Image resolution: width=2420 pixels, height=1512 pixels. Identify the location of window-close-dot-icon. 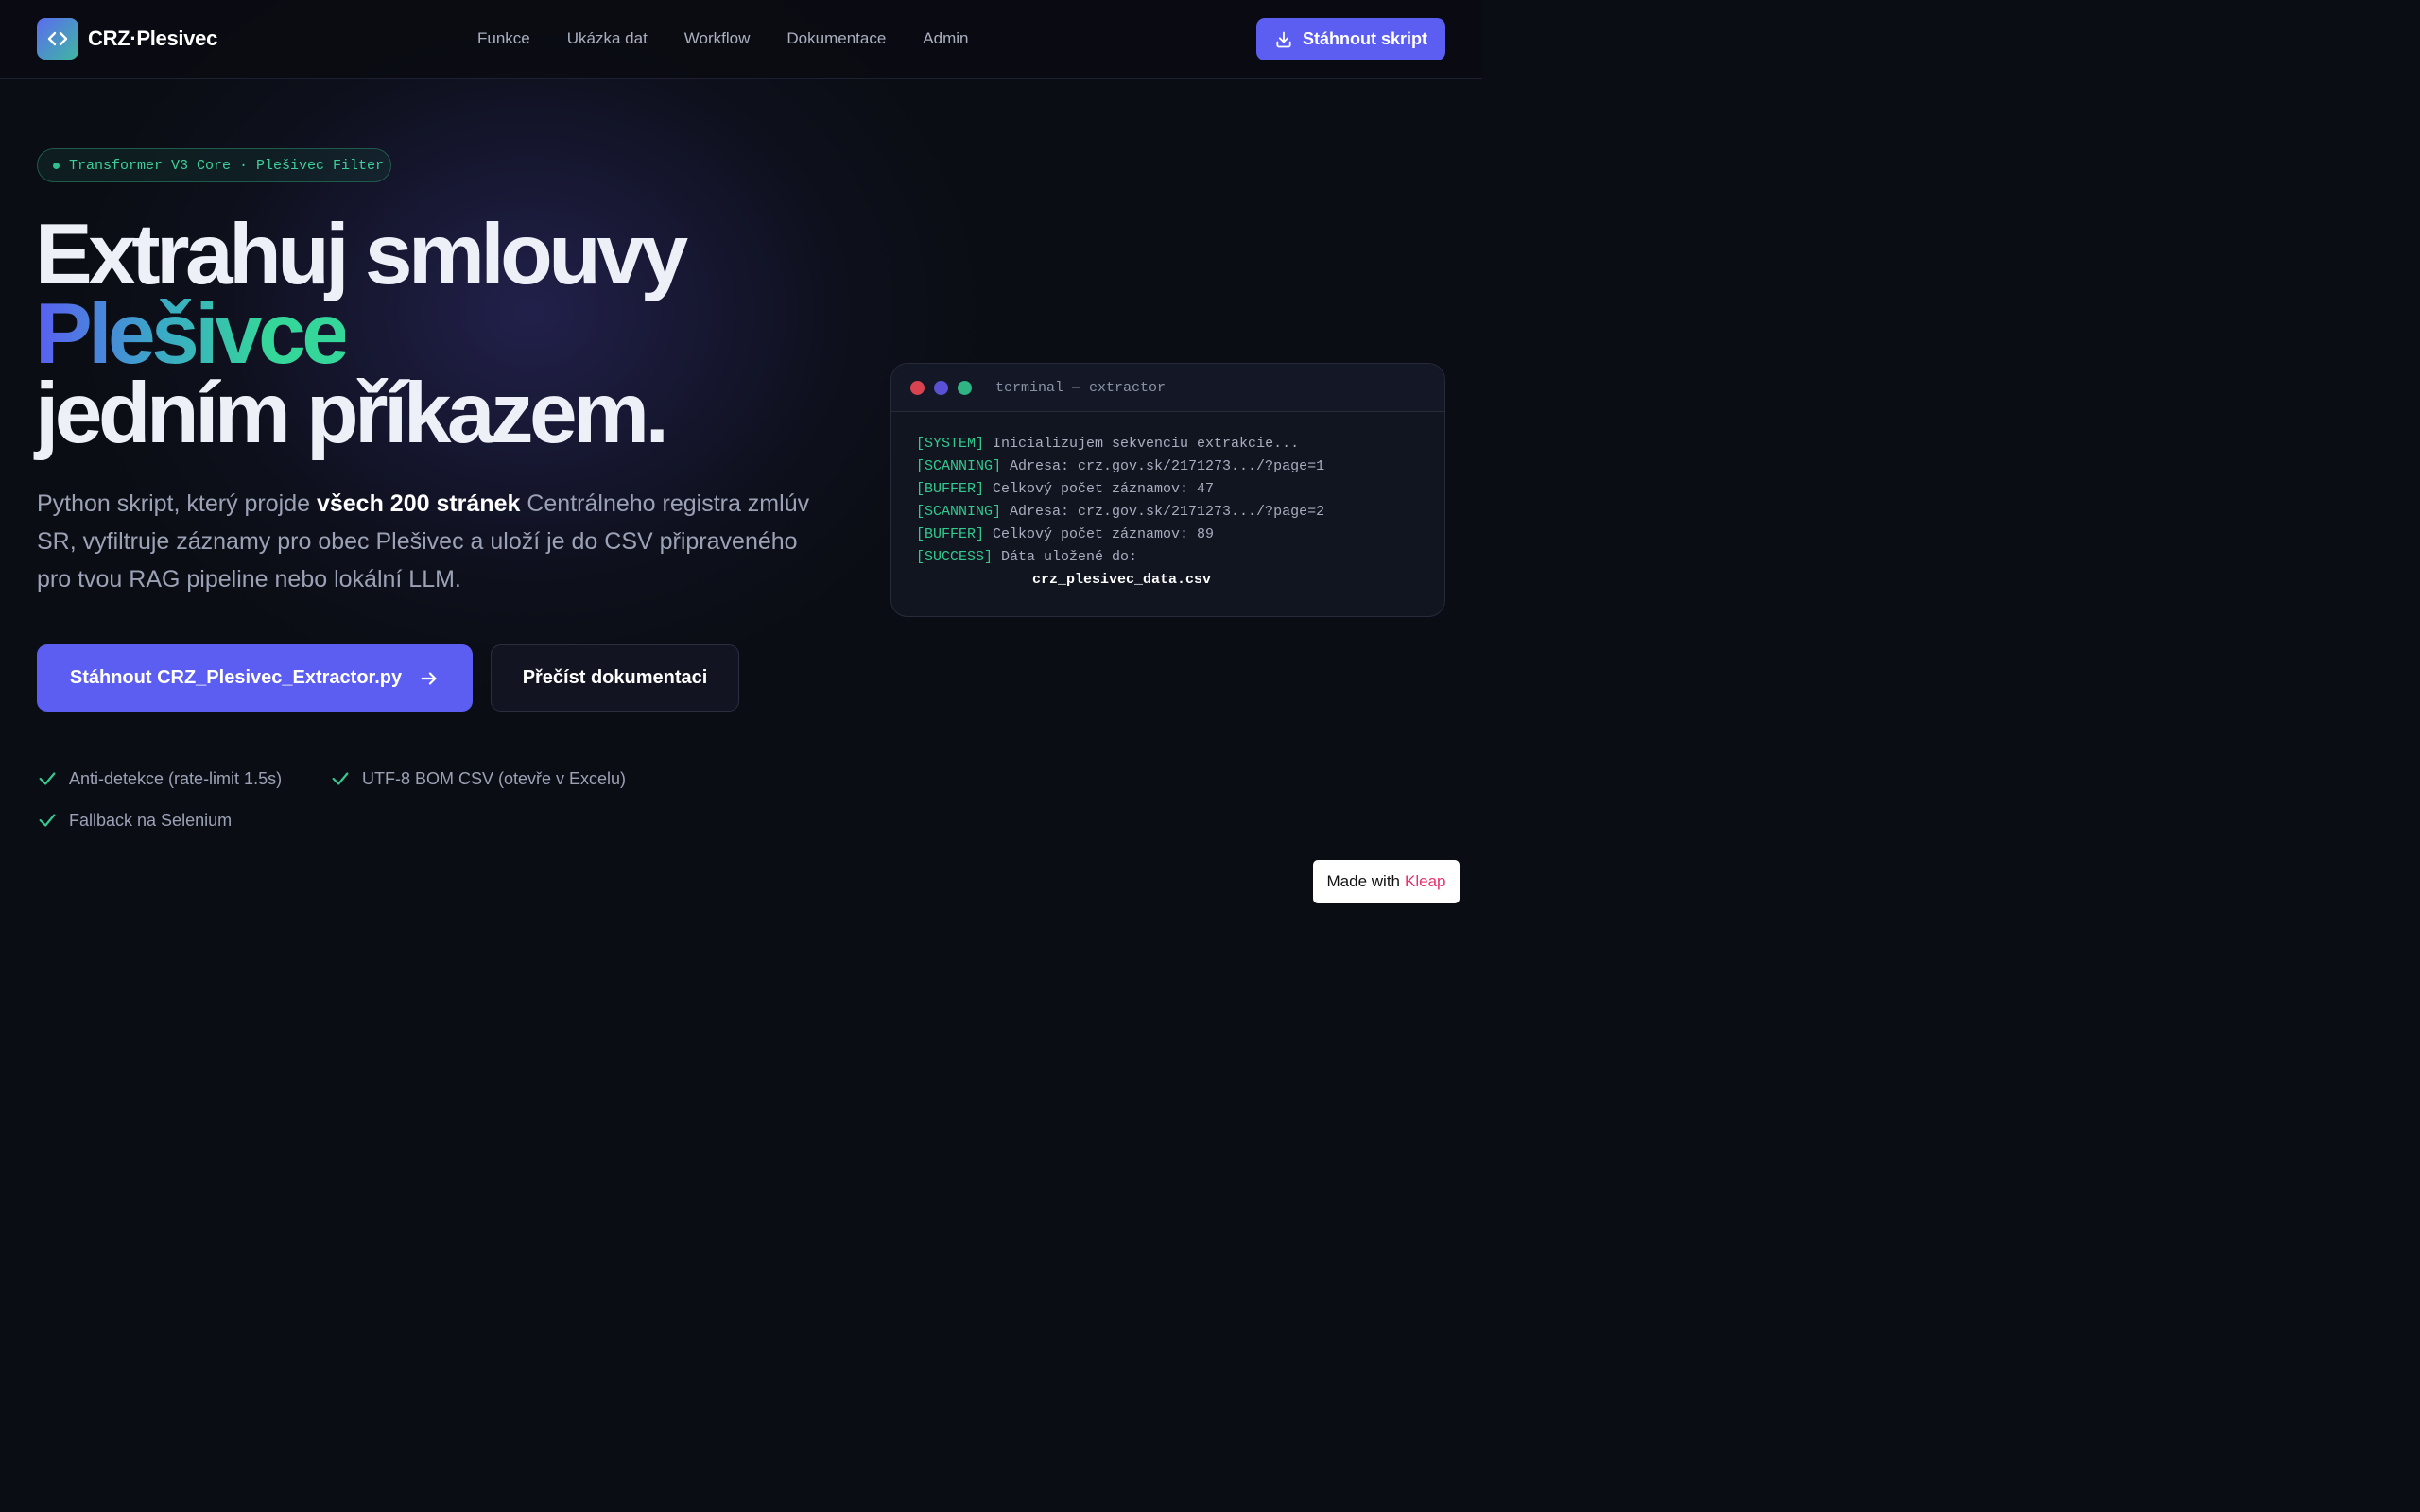
(917, 387).